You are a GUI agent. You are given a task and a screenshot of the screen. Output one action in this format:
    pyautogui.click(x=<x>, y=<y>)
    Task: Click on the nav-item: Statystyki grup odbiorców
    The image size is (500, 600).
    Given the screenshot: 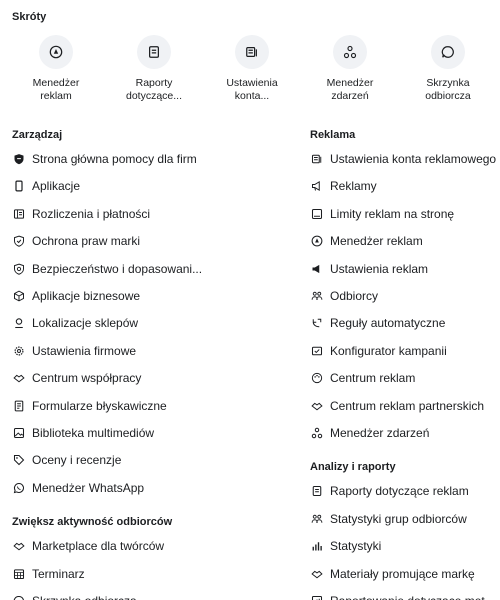 What is the action you would take?
    pyautogui.click(x=388, y=519)
    